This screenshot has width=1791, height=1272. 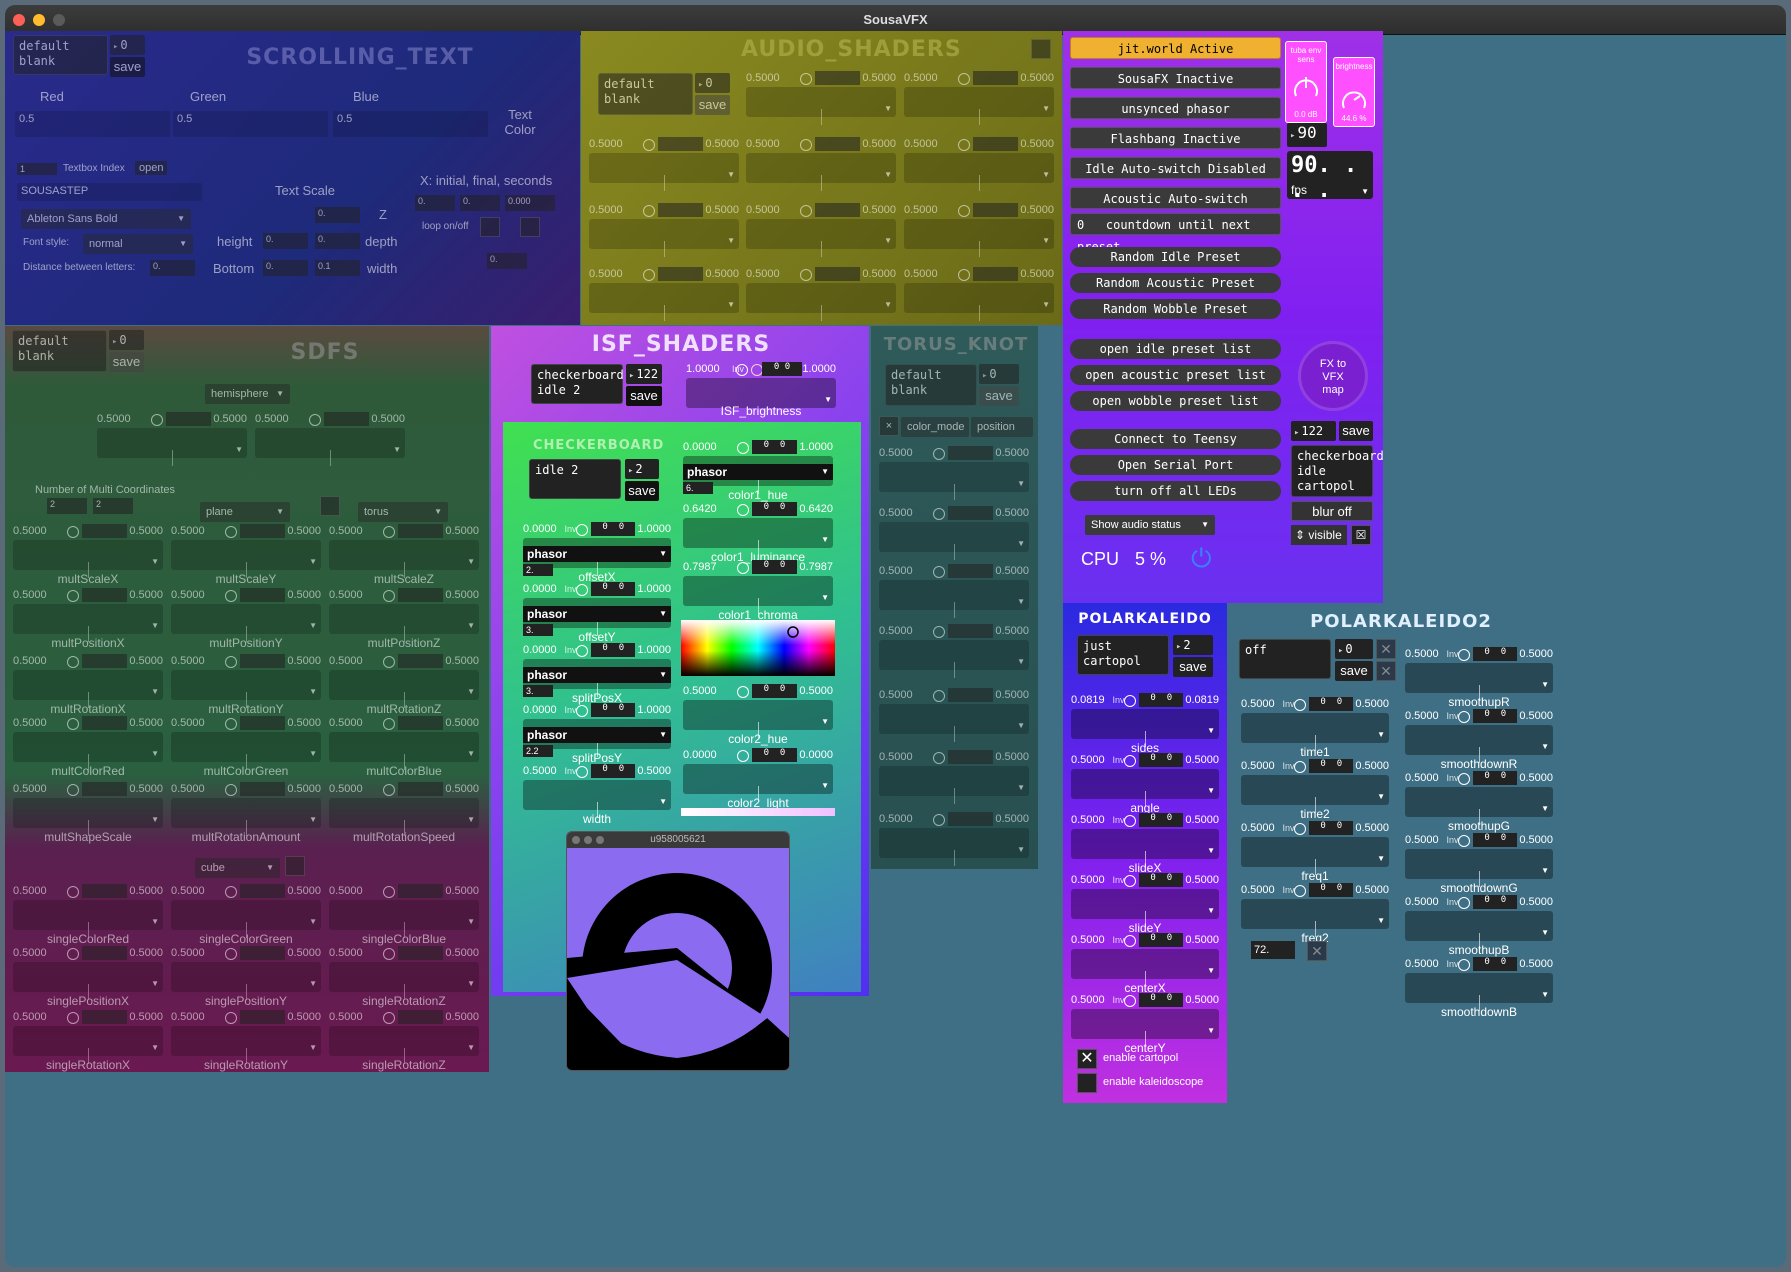 What do you see at coordinates (126, 340) in the screenshot?
I see `preset-number: 0` at bounding box center [126, 340].